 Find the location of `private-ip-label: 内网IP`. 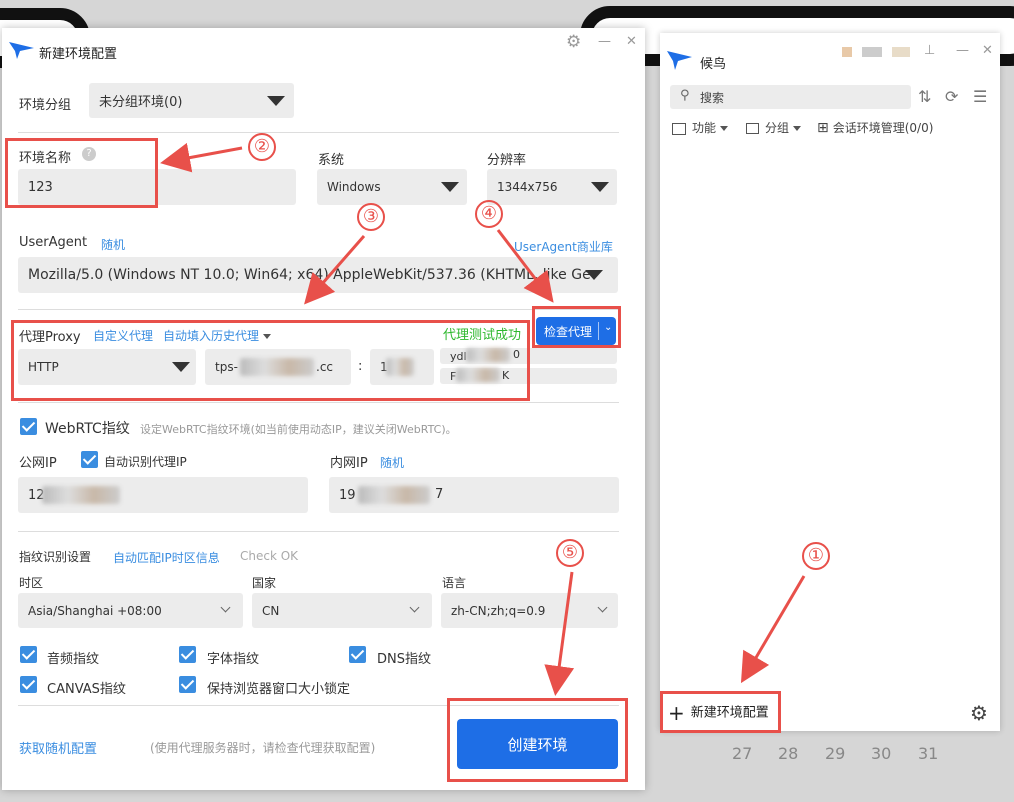

private-ip-label: 内网IP is located at coordinates (349, 463).